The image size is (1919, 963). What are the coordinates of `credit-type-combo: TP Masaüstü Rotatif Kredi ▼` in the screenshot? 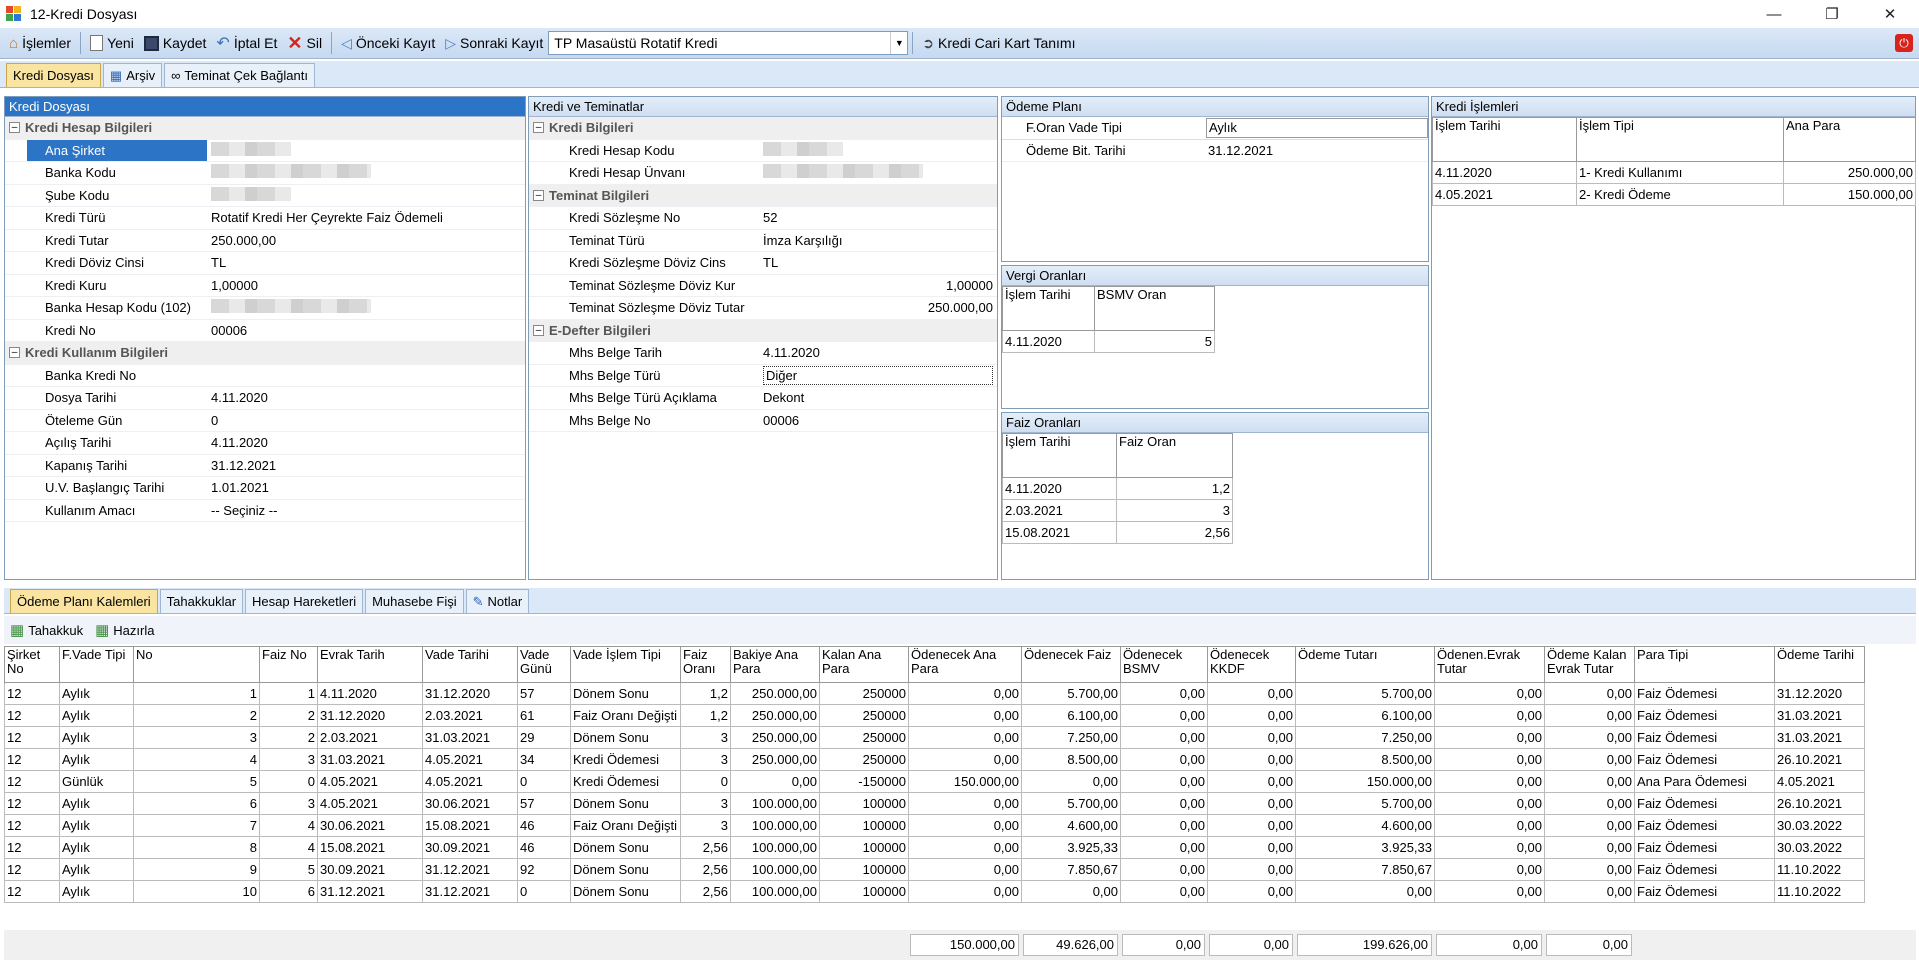 It's located at (728, 43).